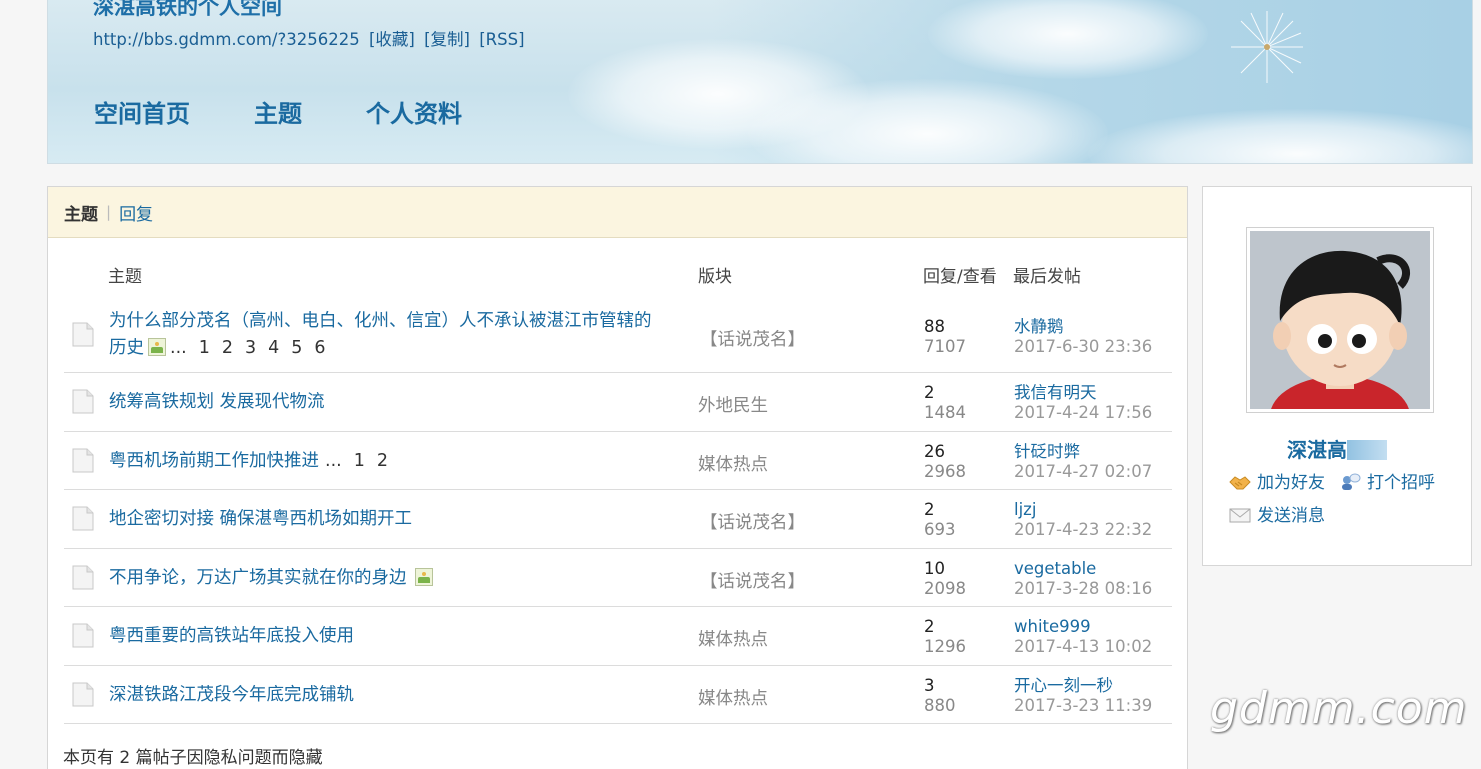 The width and height of the screenshot is (1481, 769). What do you see at coordinates (1083, 705) in the screenshot?
I see `last-post-time: 2017-3-23 11:39` at bounding box center [1083, 705].